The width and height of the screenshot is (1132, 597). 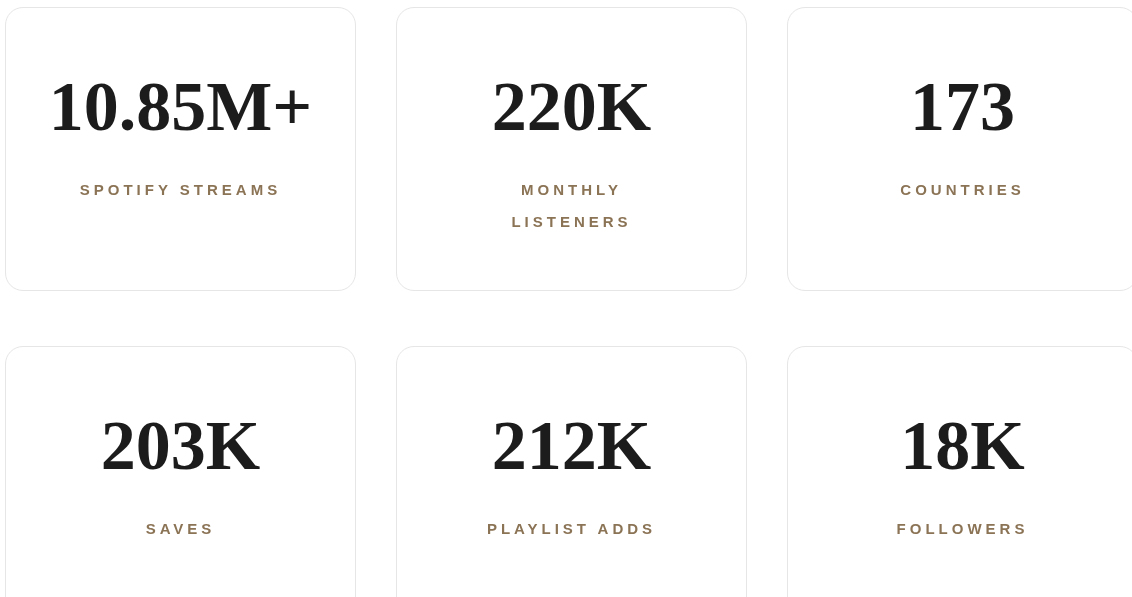 What do you see at coordinates (962, 190) in the screenshot?
I see `stat-label: COUNTRIES` at bounding box center [962, 190].